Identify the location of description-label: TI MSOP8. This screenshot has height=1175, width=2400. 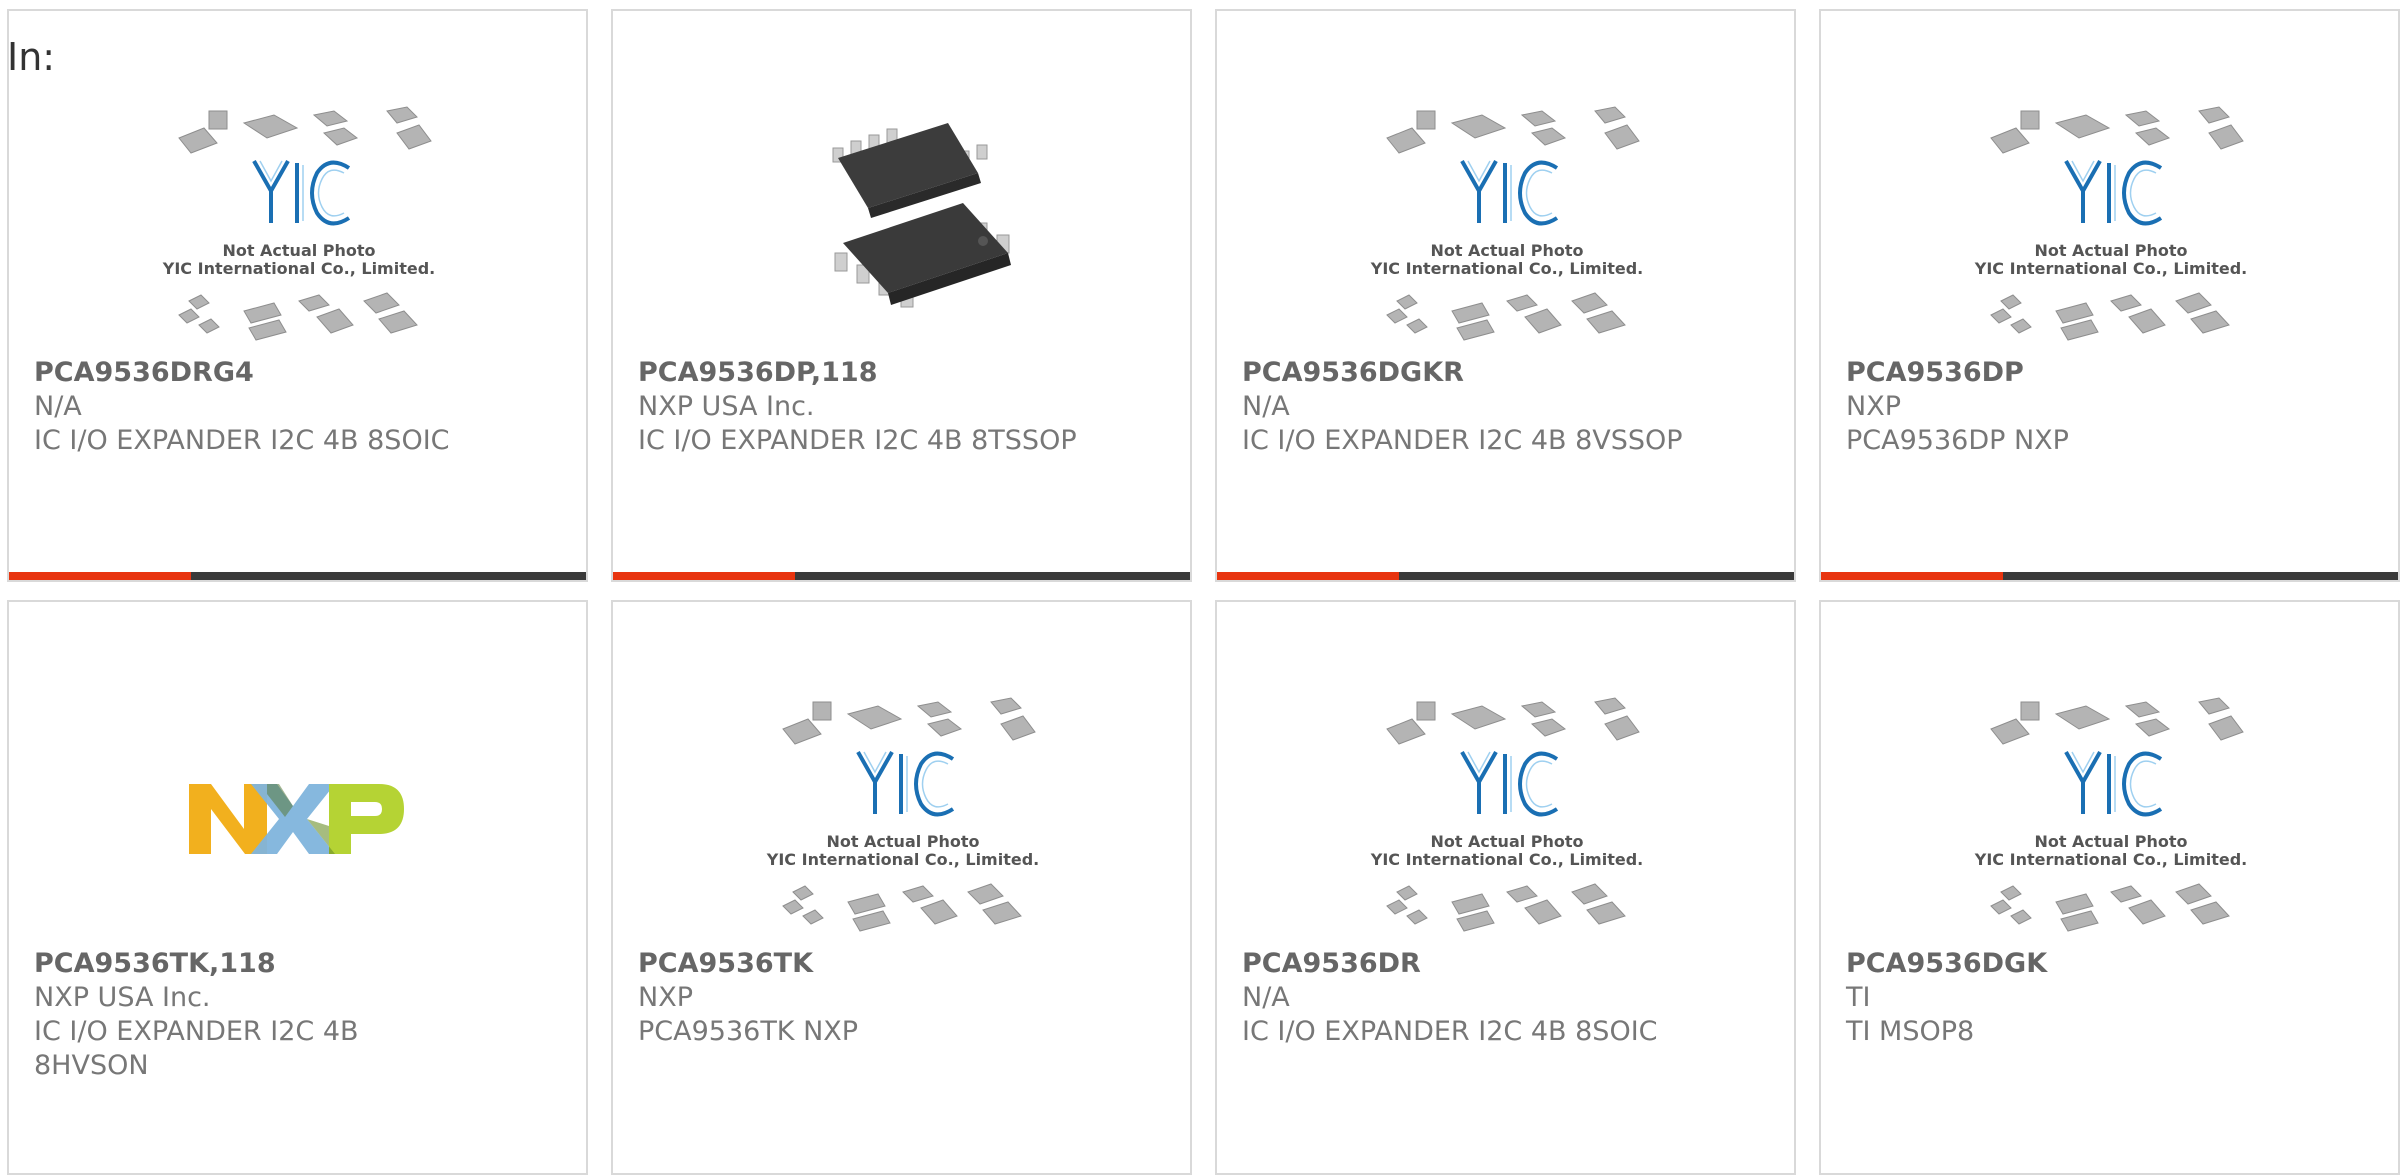
(1910, 1031).